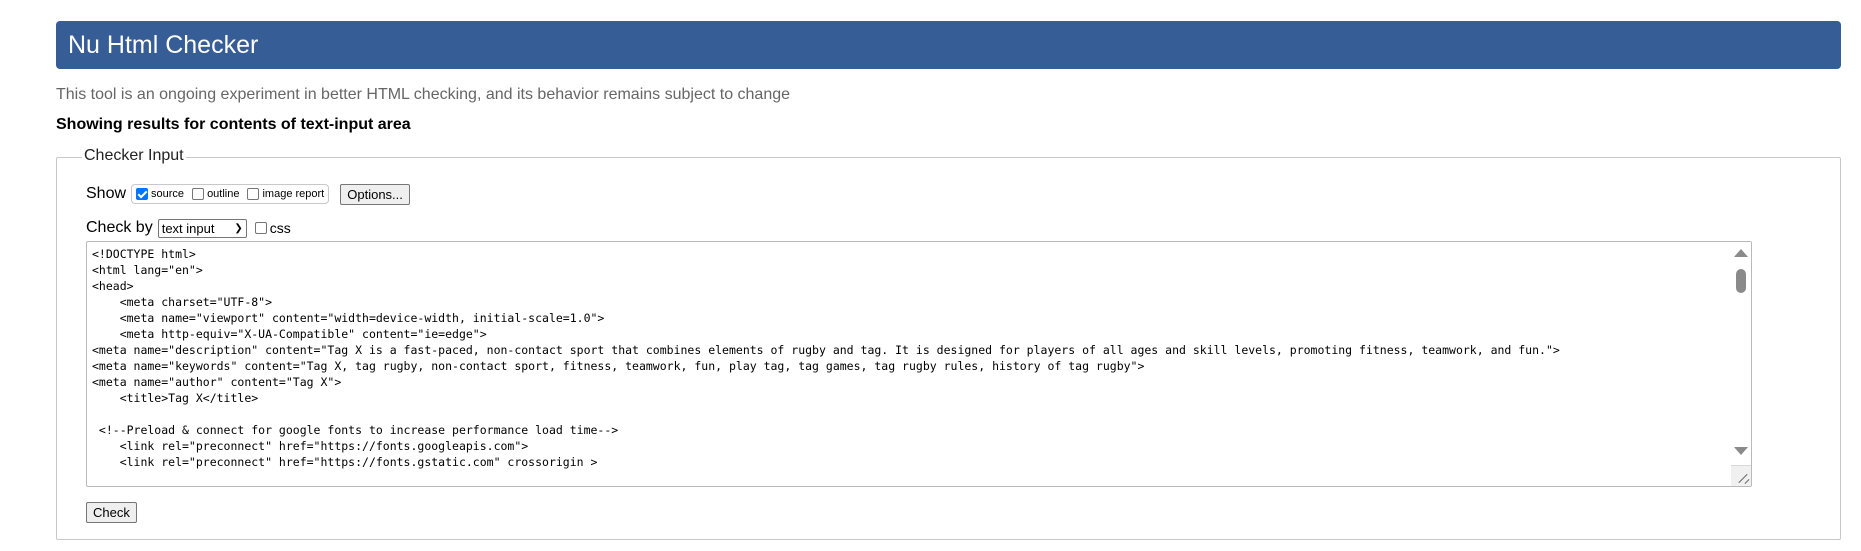 This screenshot has height=551, width=1861. I want to click on outline-checkbox, so click(198, 194).